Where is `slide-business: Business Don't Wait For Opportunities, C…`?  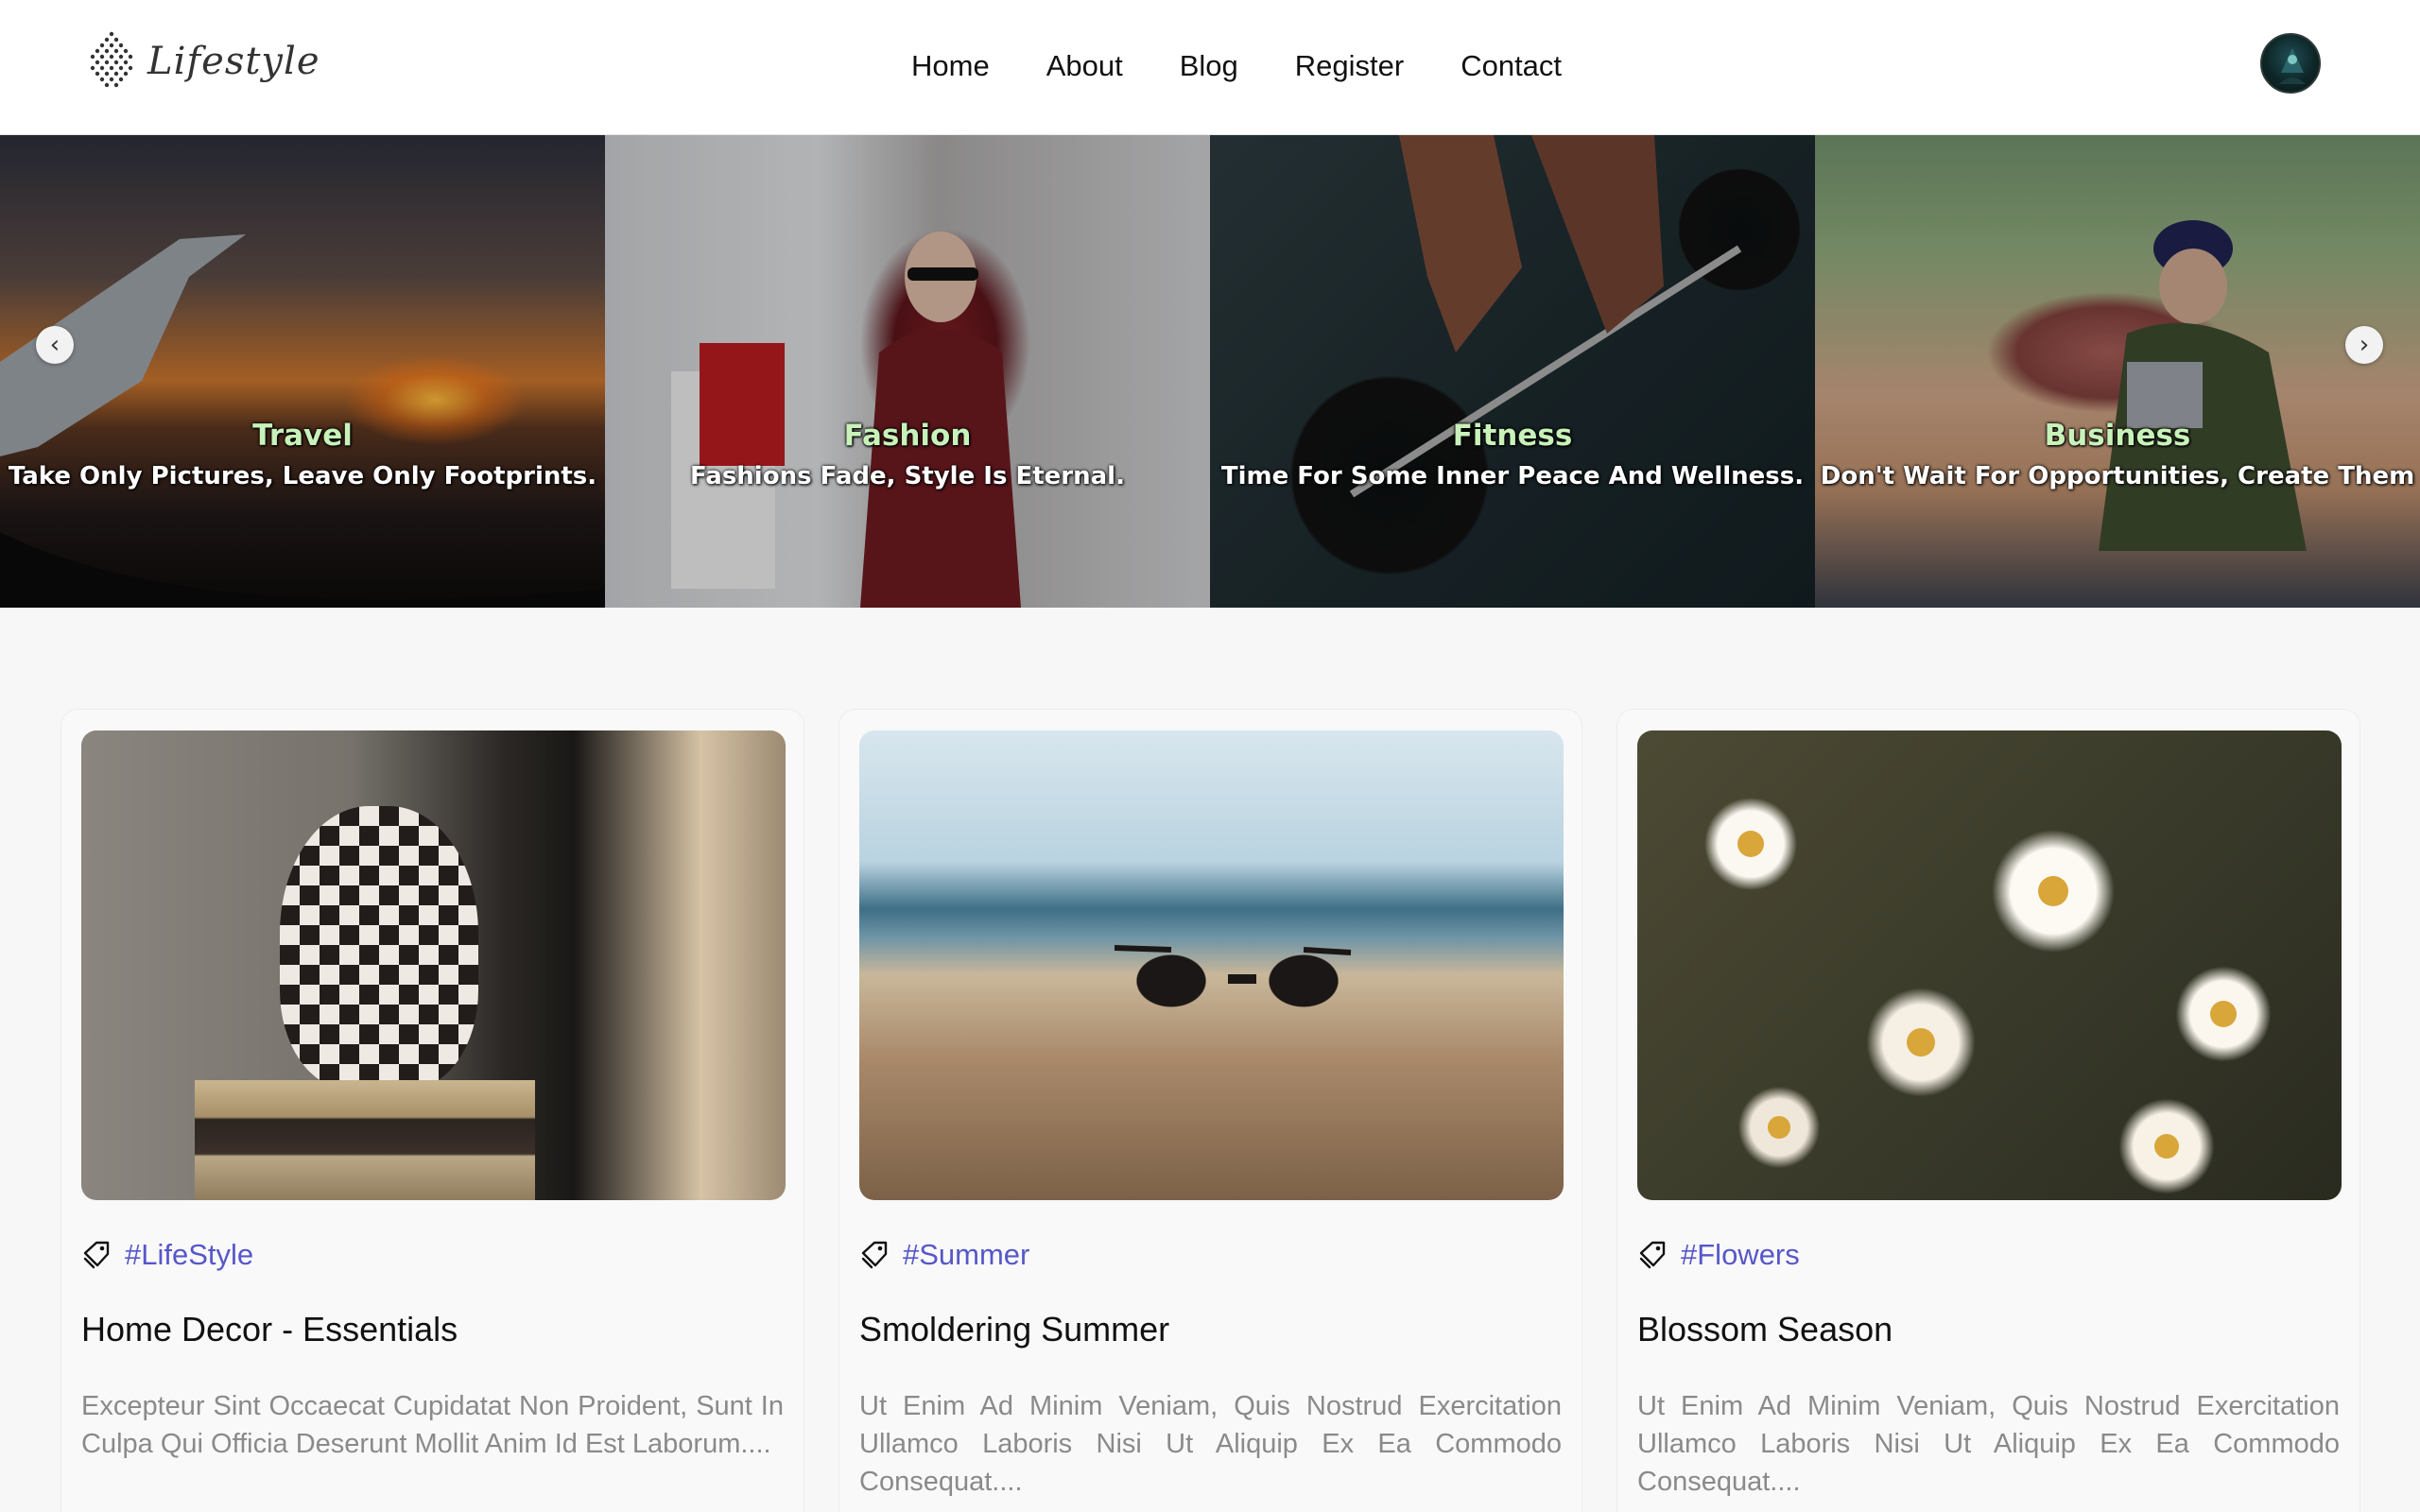 slide-business: Business Don't Wait For Opportunities, C… is located at coordinates (2117, 371).